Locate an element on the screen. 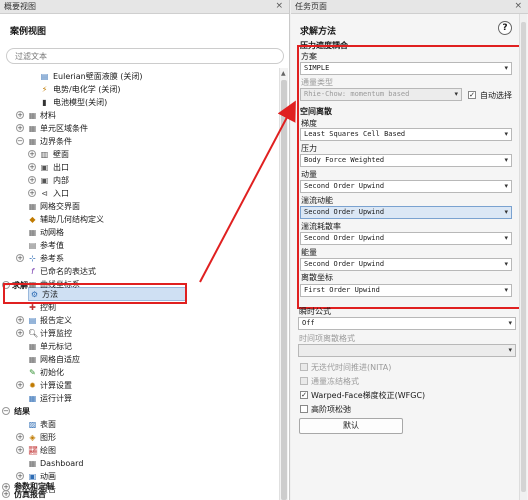 This screenshot has height=500, width=528. high-order-relaxation-label: 高阶项松弛 is located at coordinates (331, 409).